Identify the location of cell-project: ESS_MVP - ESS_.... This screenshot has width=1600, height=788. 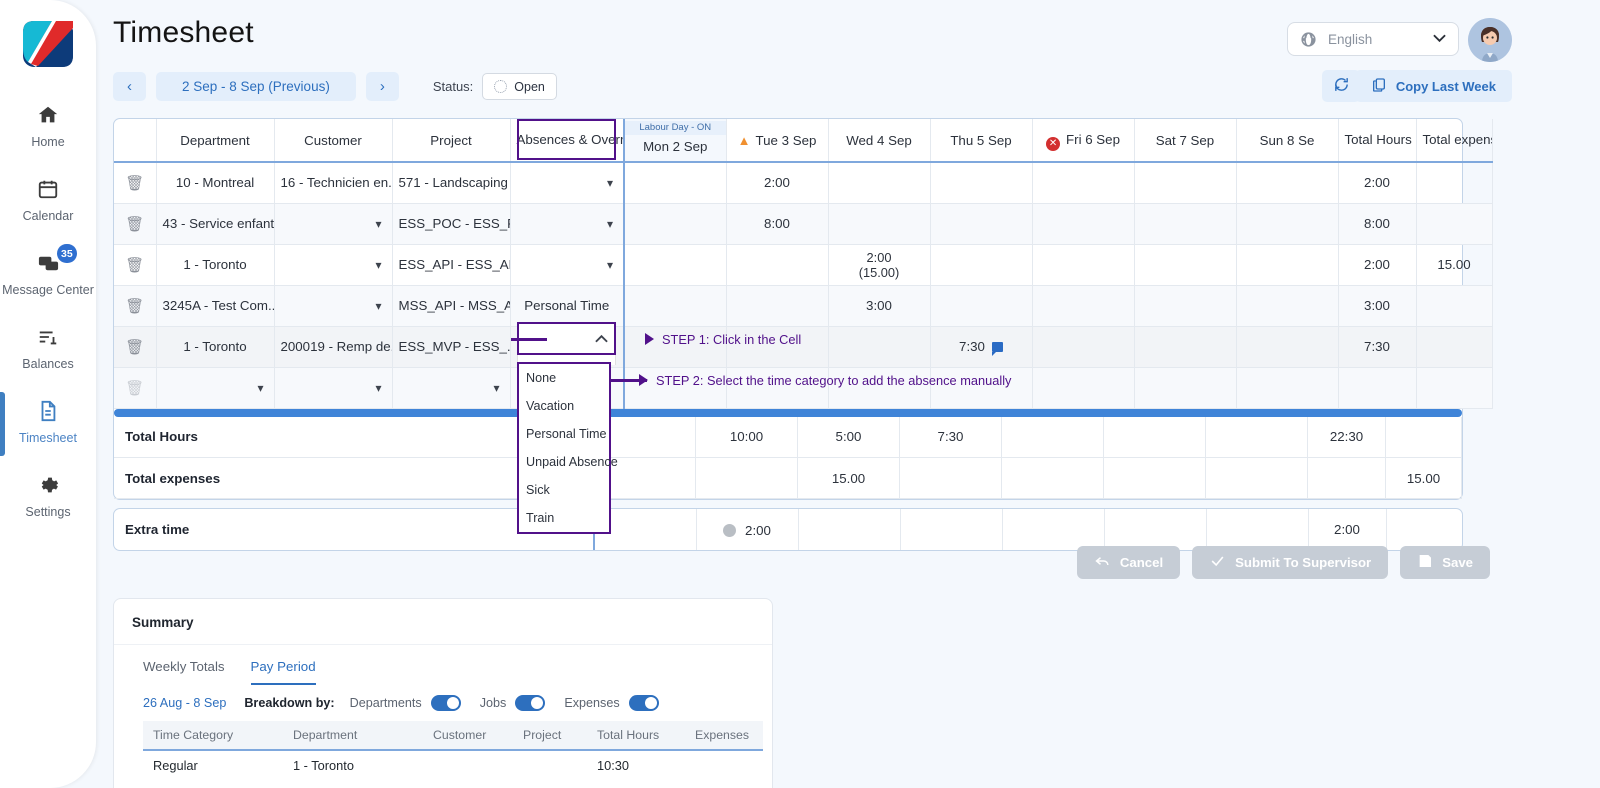
(451, 347).